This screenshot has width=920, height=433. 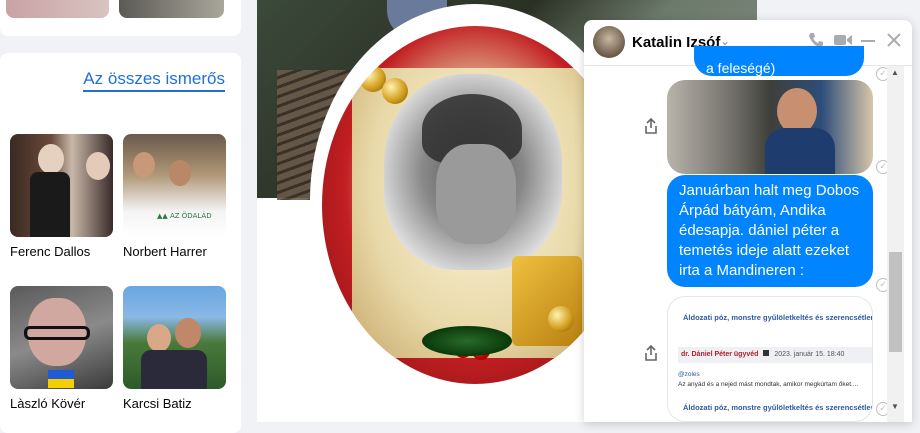 What do you see at coordinates (689, 374) in the screenshot?
I see `link-preview-handle: @zoles` at bounding box center [689, 374].